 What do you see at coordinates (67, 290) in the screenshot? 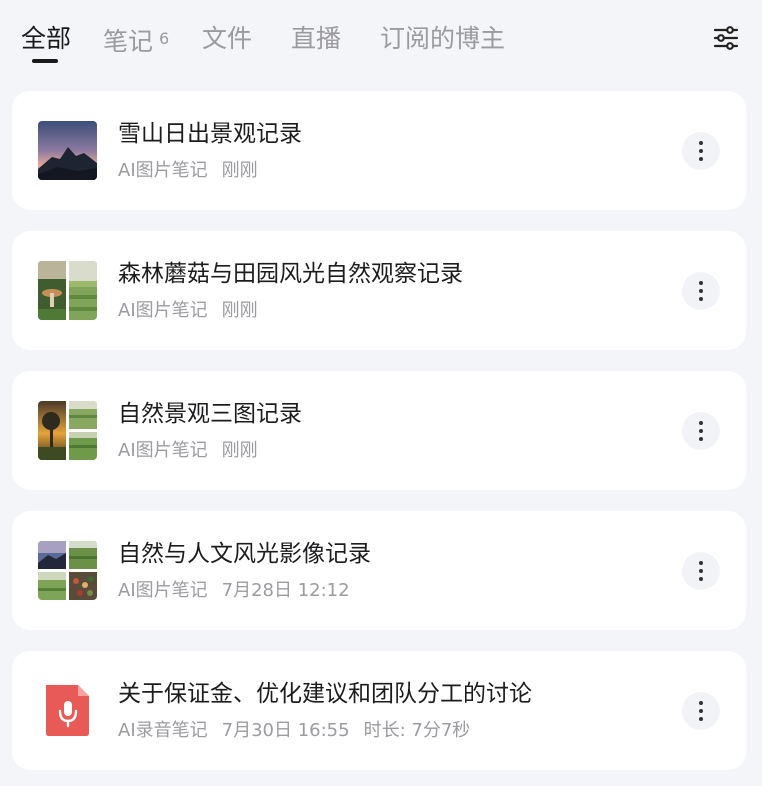
I see `two-photo-collage-thumbnail` at bounding box center [67, 290].